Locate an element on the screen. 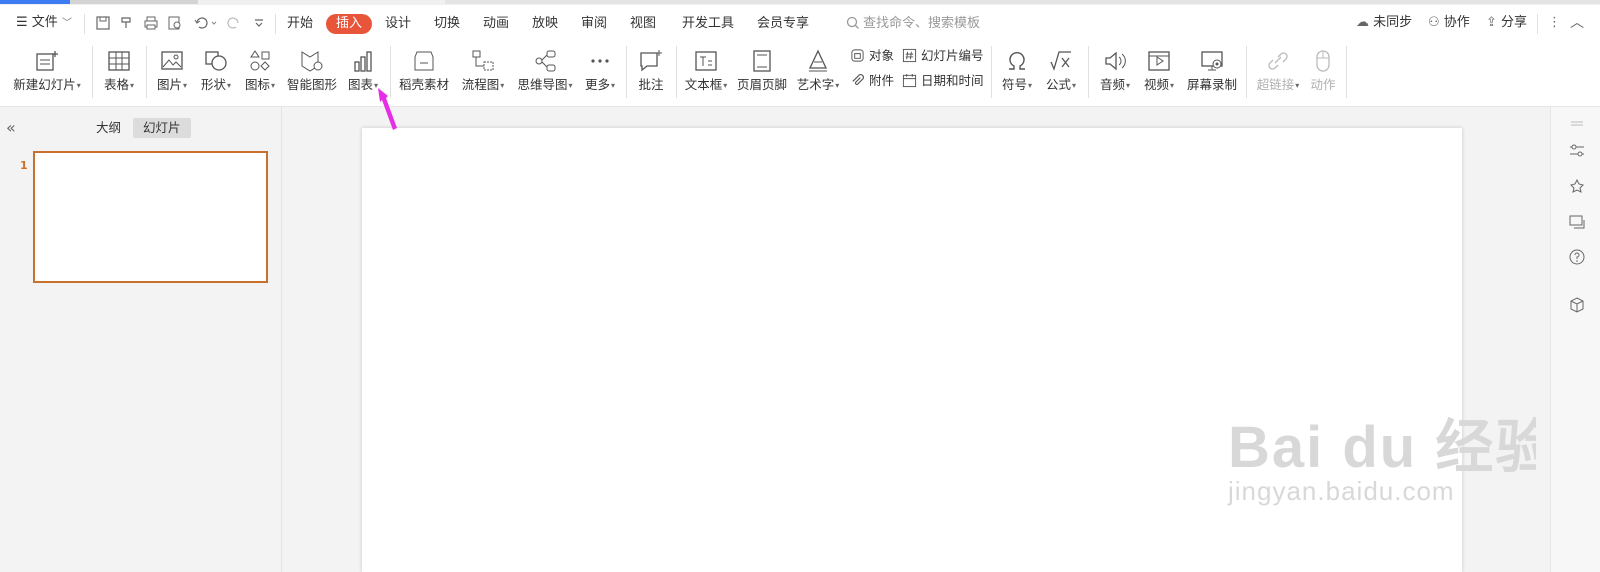 The width and height of the screenshot is (1600, 572). sync-status: ☁ 未同步 is located at coordinates (1384, 23).